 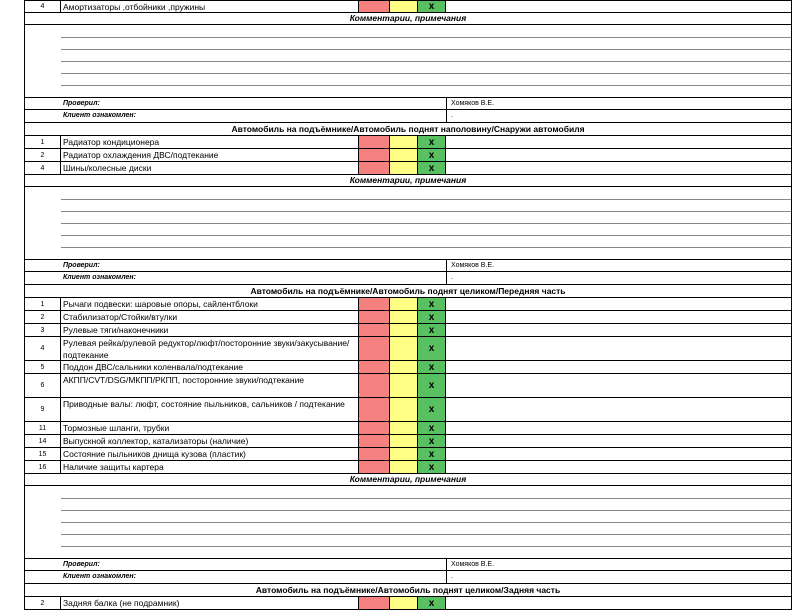 I want to click on item-number: 11, so click(x=43, y=428).